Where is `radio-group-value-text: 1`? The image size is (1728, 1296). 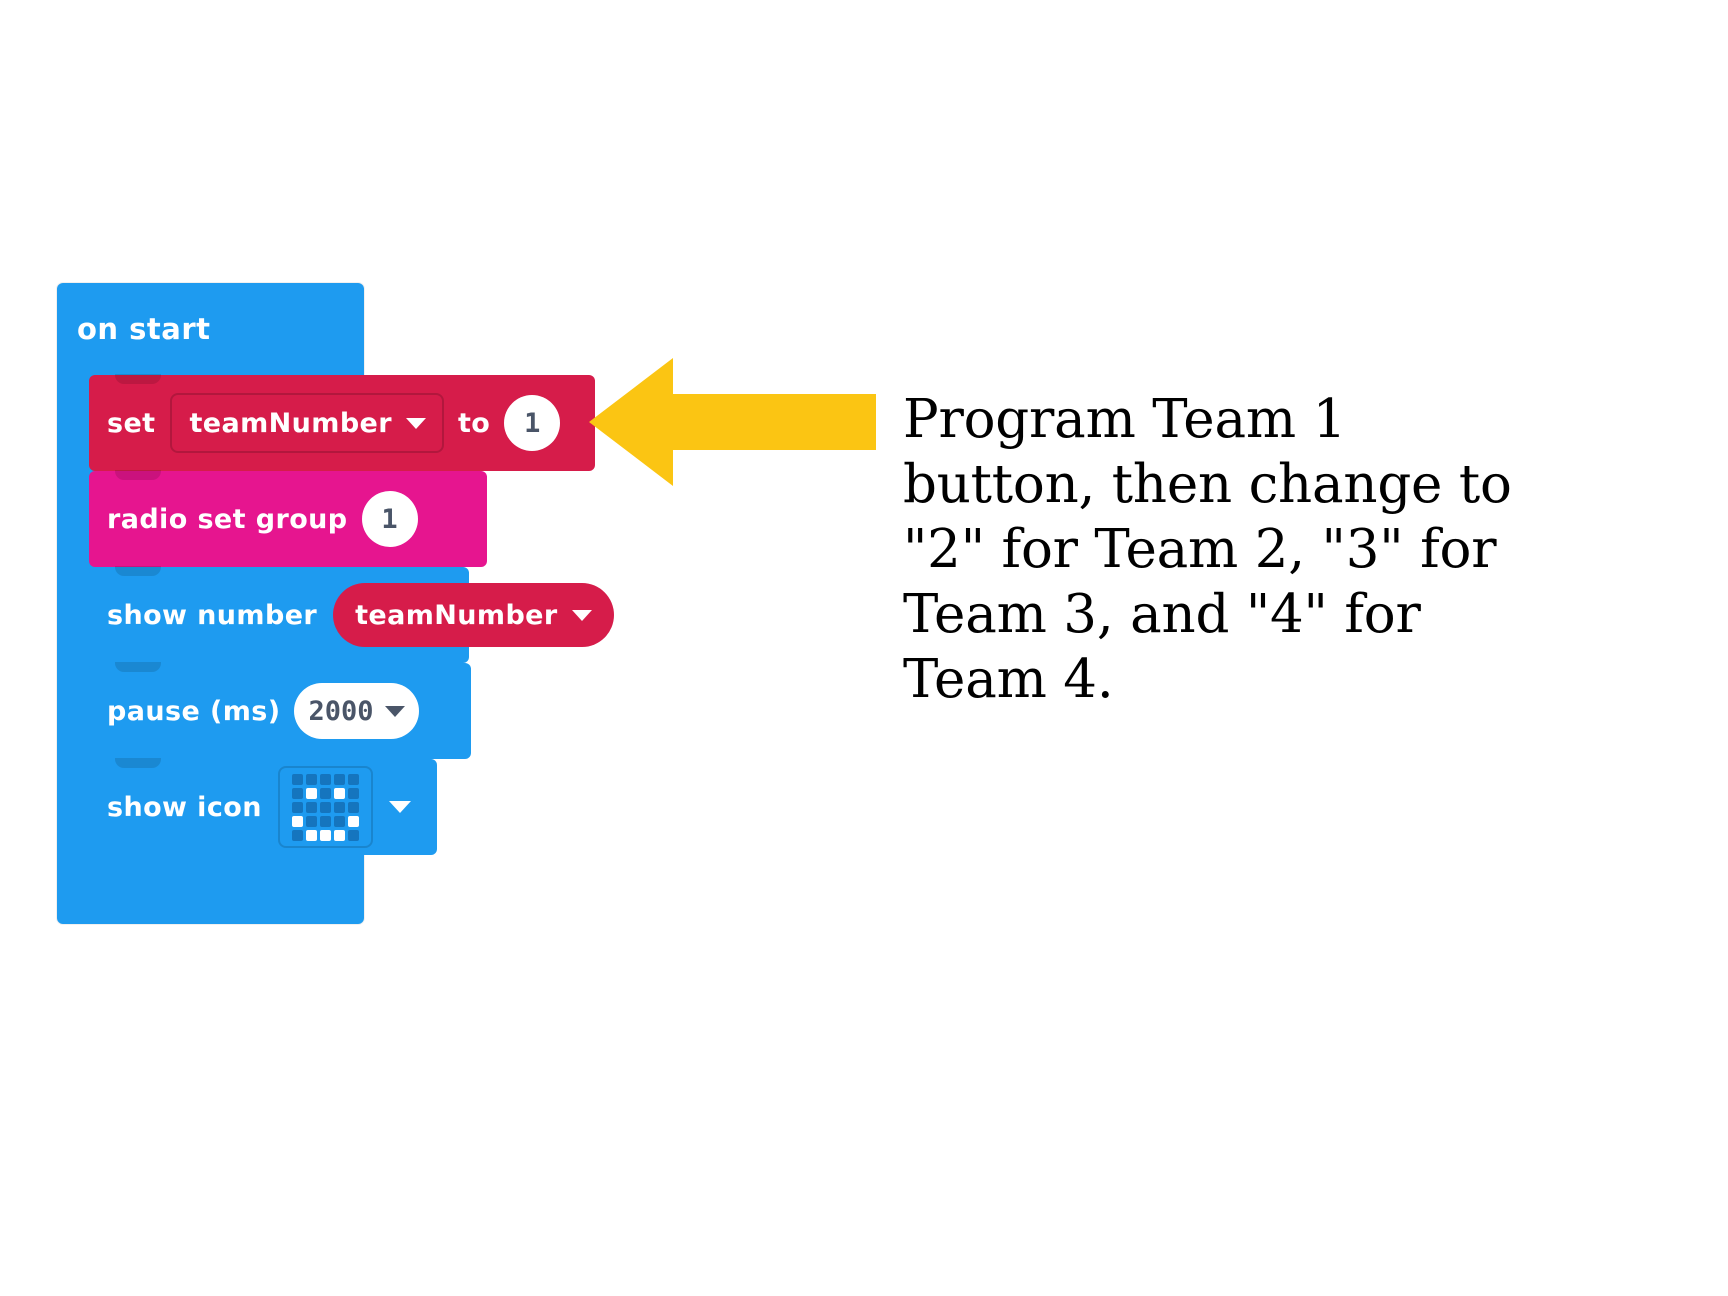
radio-group-value-text: 1 is located at coordinates (389, 519).